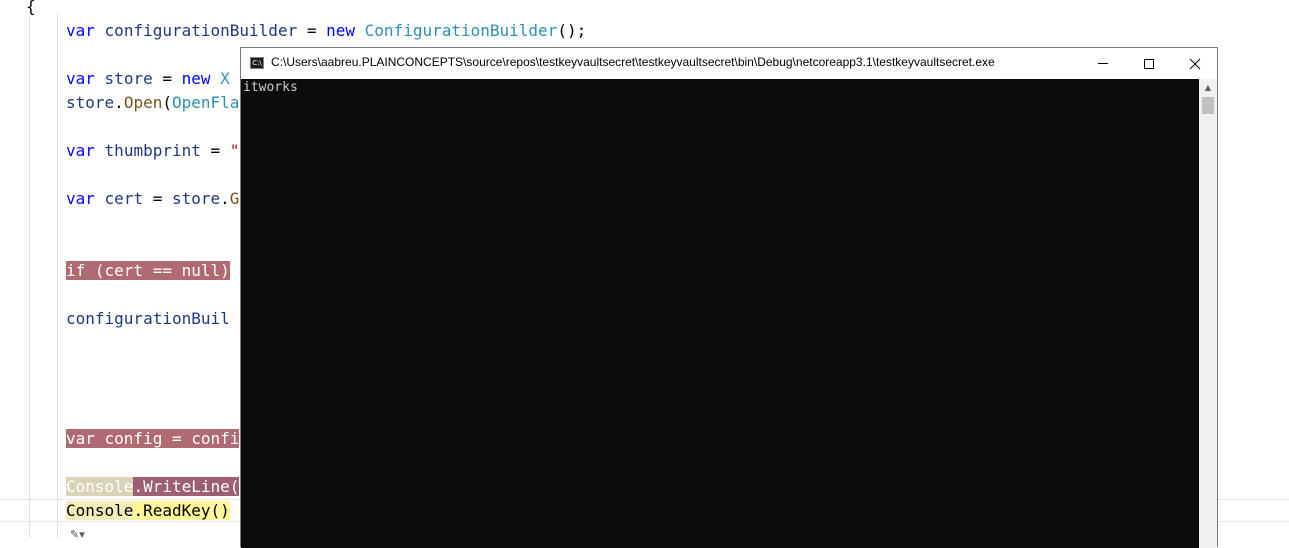 The height and width of the screenshot is (548, 1289). I want to click on code-line-cert: var cert = store.G, so click(152, 199).